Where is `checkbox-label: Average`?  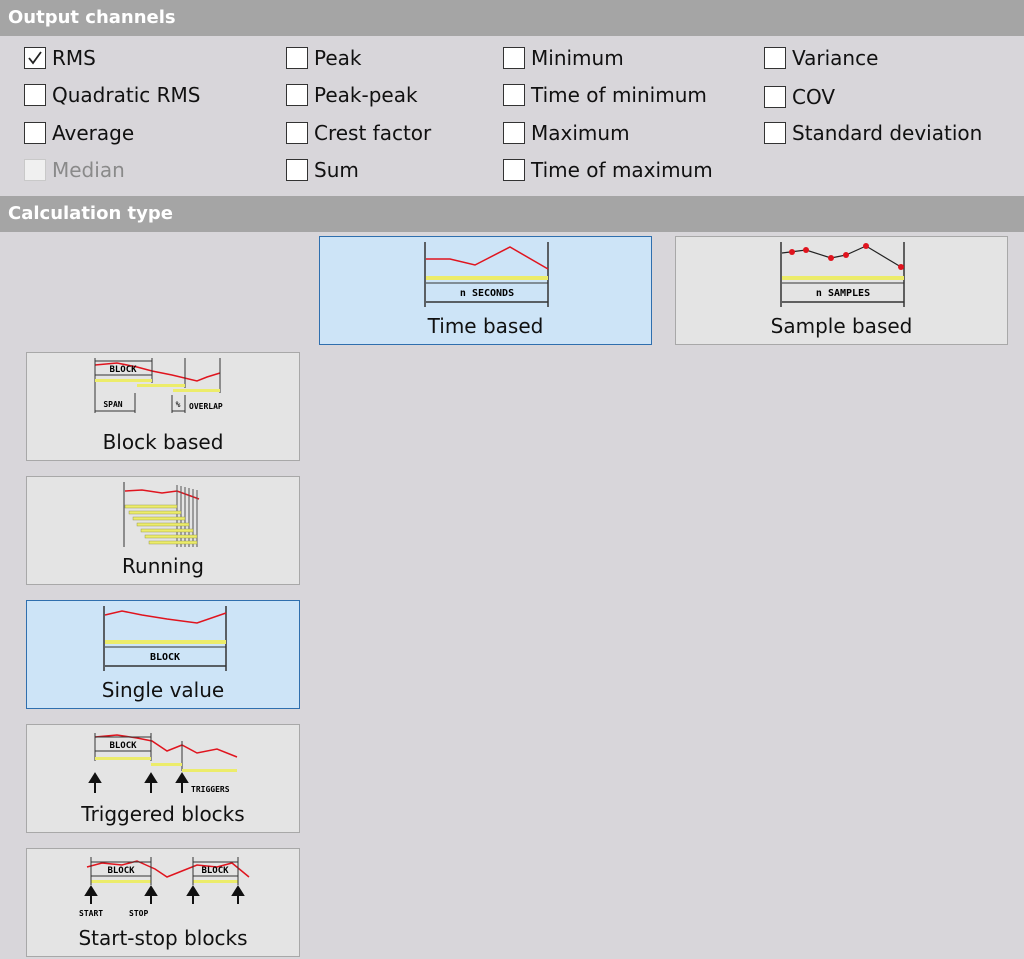
checkbox-label: Average is located at coordinates (93, 133).